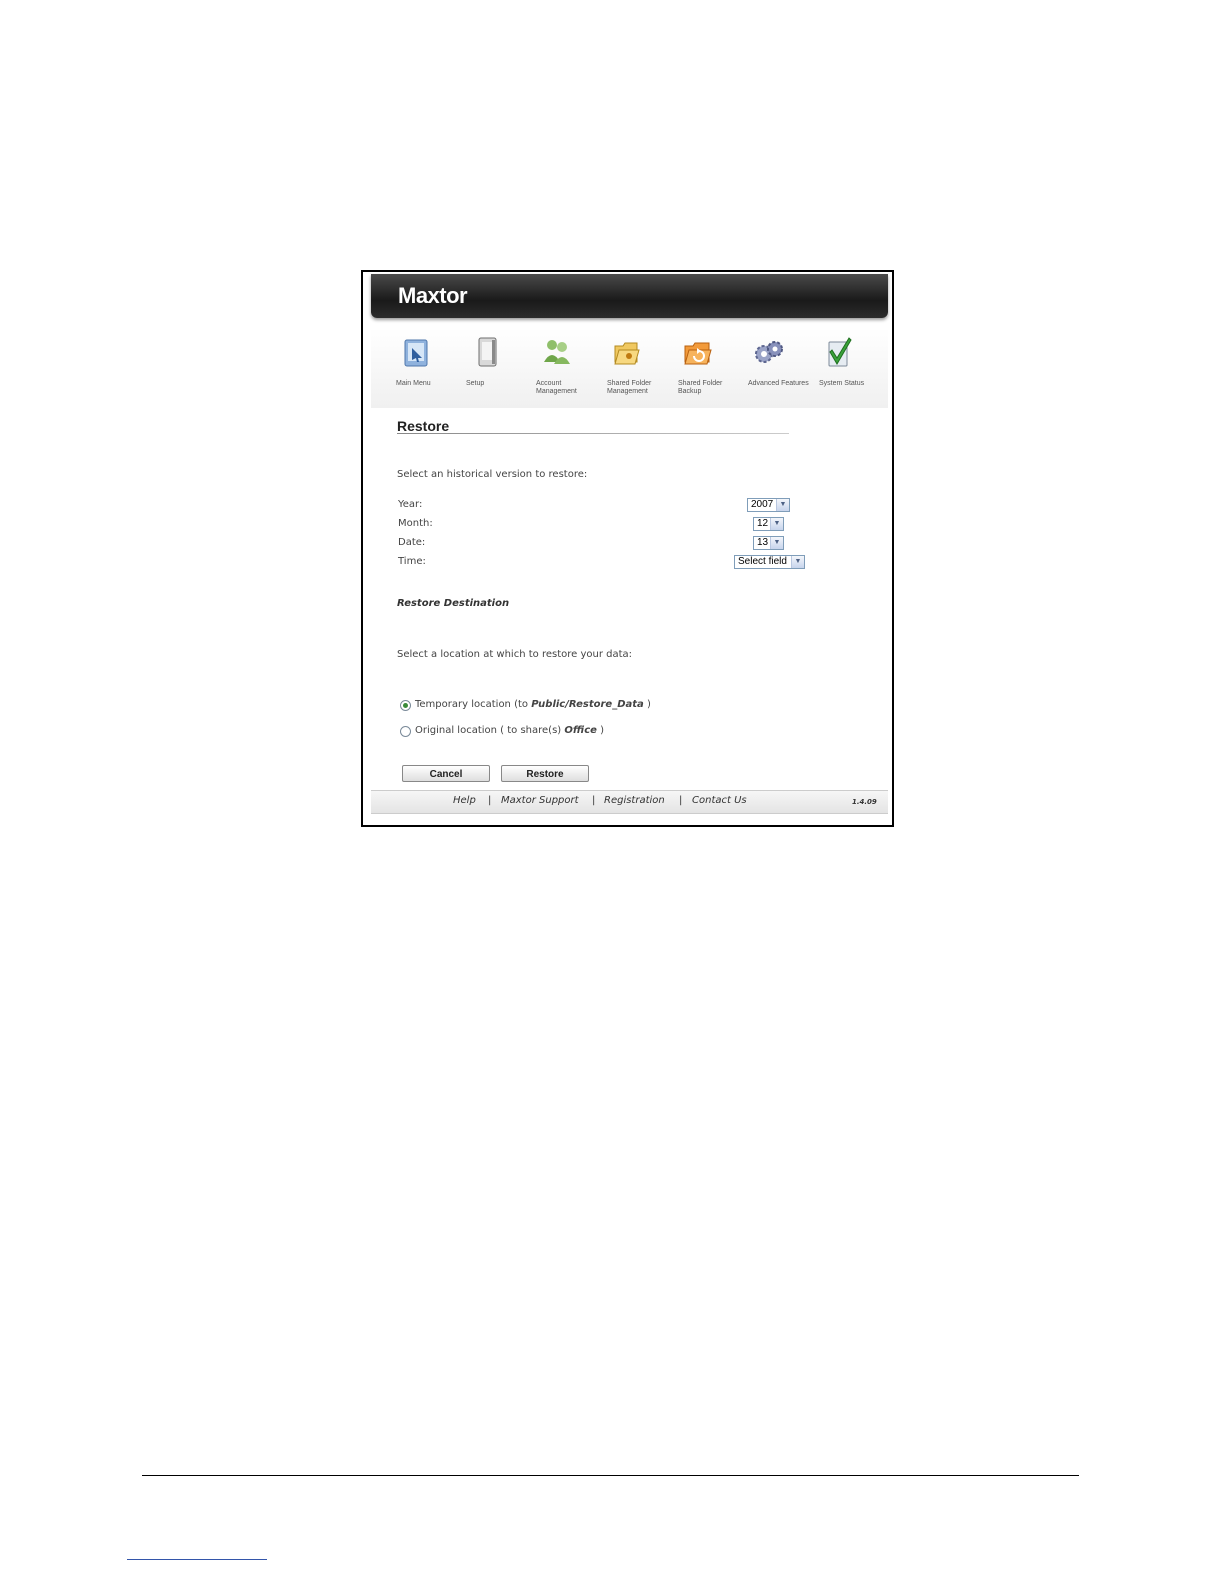 The width and height of the screenshot is (1224, 1584). I want to click on nav-label: System Status, so click(842, 383).